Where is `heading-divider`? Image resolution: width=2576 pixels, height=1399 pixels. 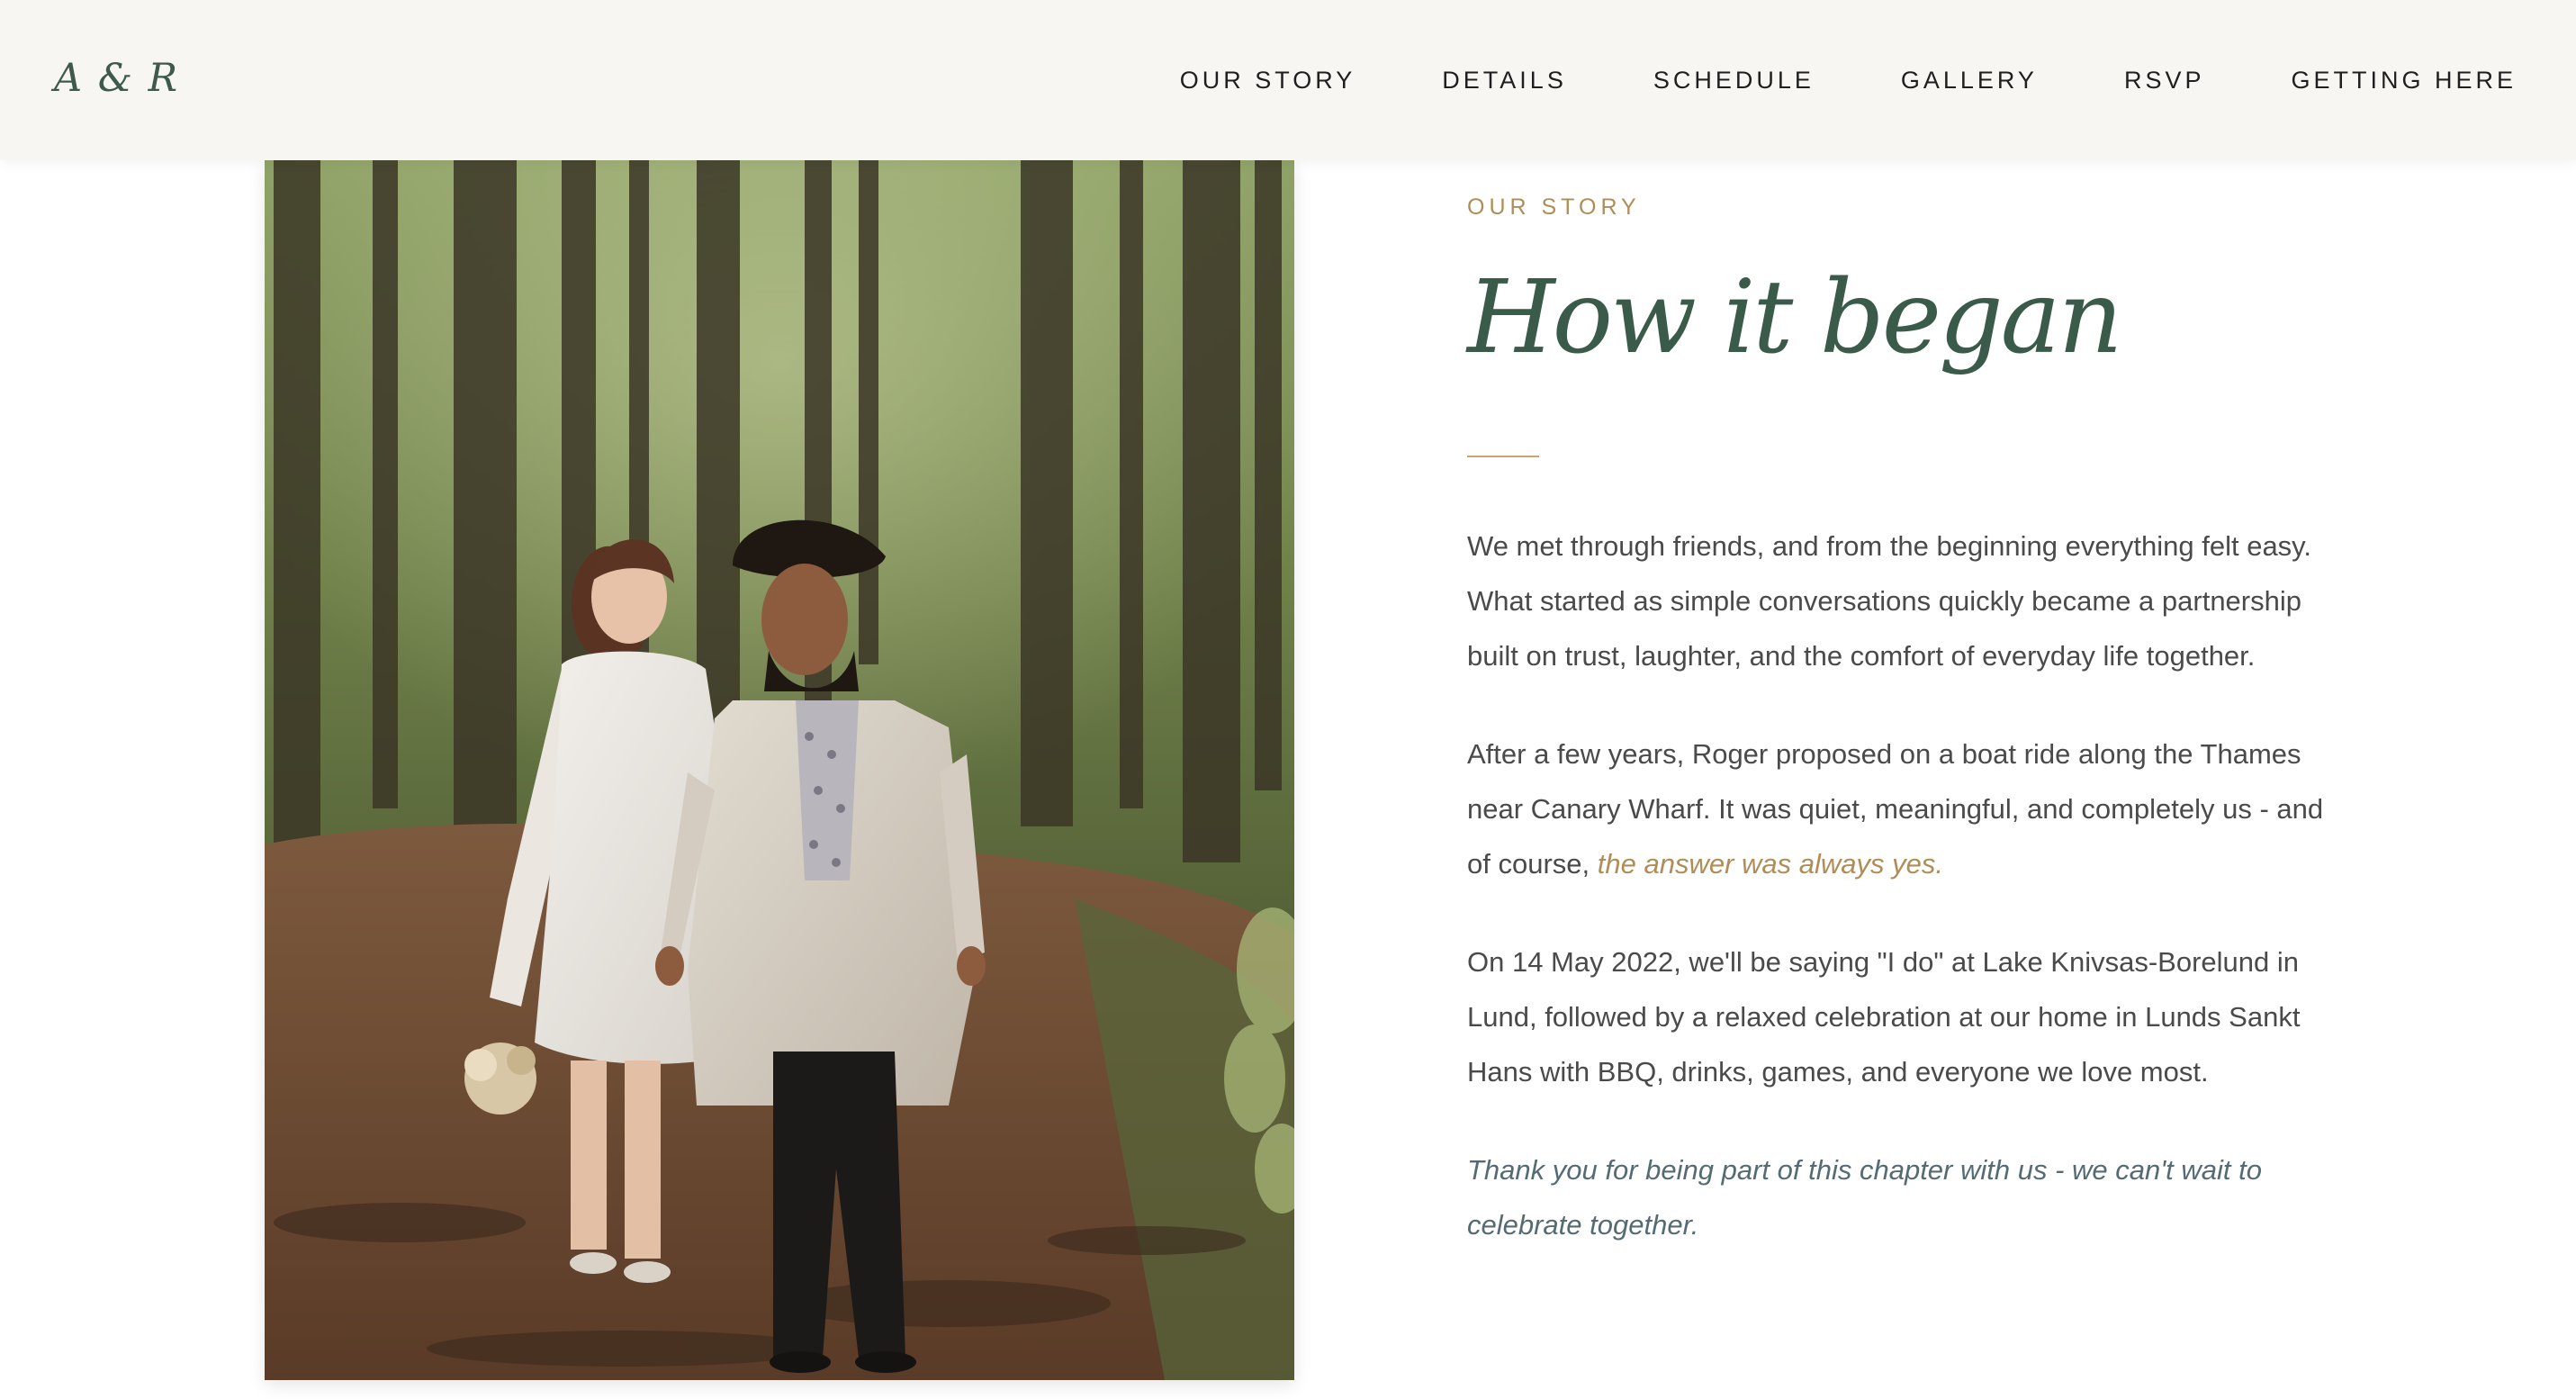 heading-divider is located at coordinates (1503, 456).